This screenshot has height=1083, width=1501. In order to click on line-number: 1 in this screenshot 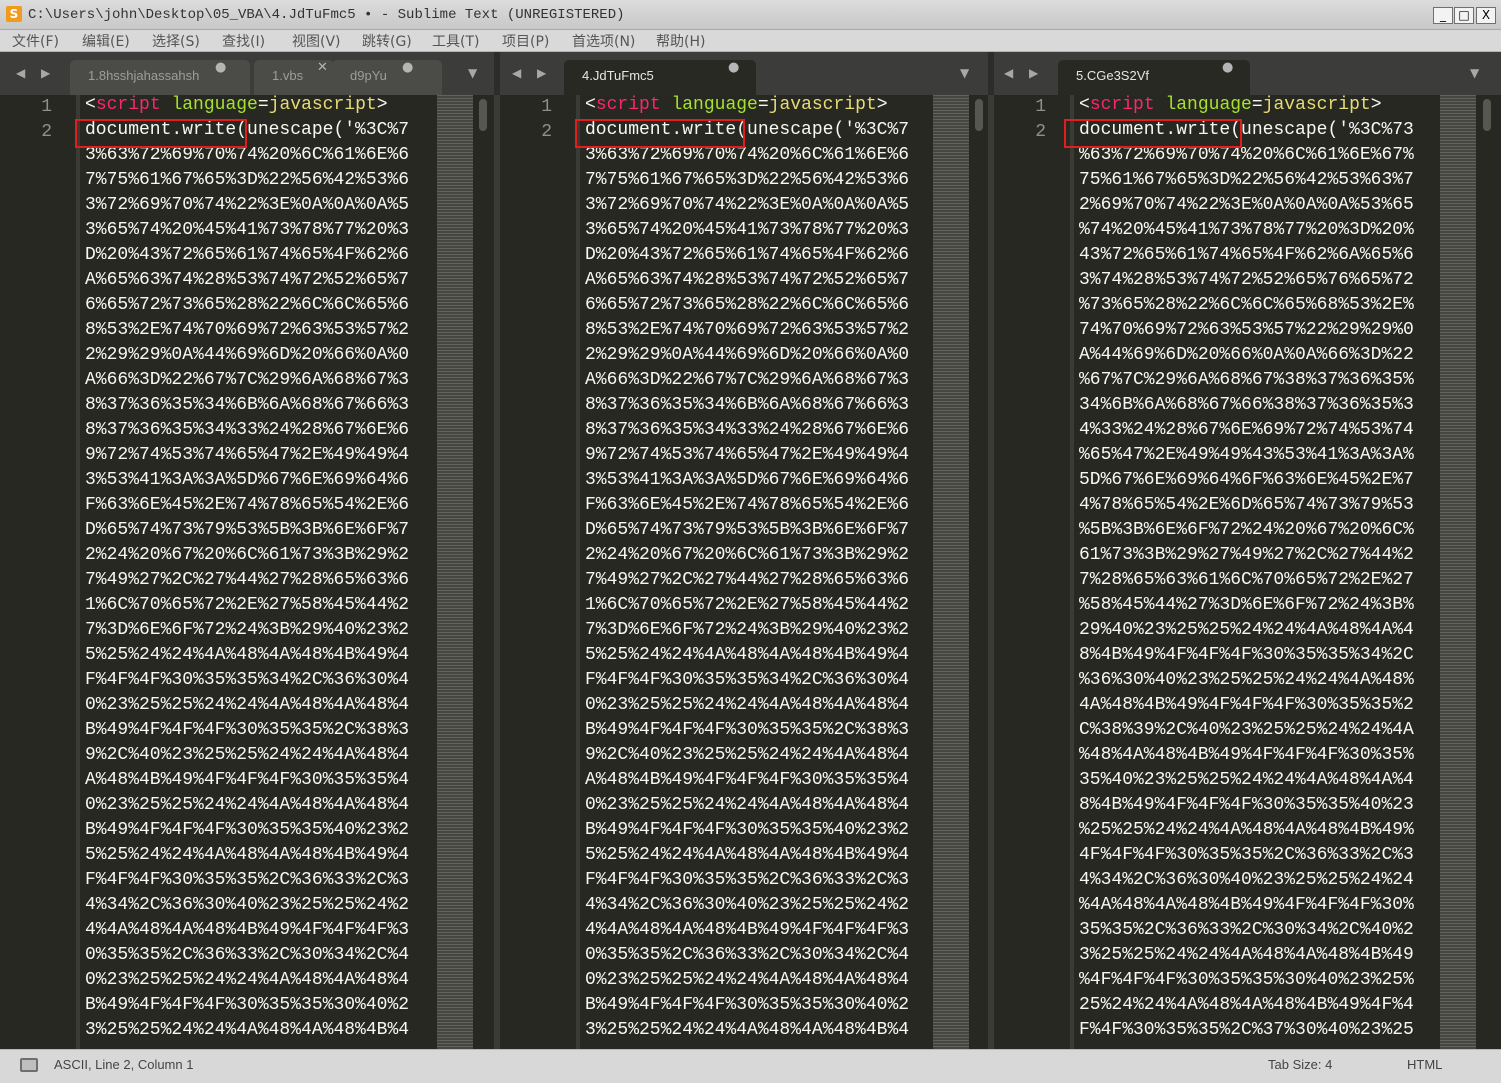, I will do `click(1040, 107)`.